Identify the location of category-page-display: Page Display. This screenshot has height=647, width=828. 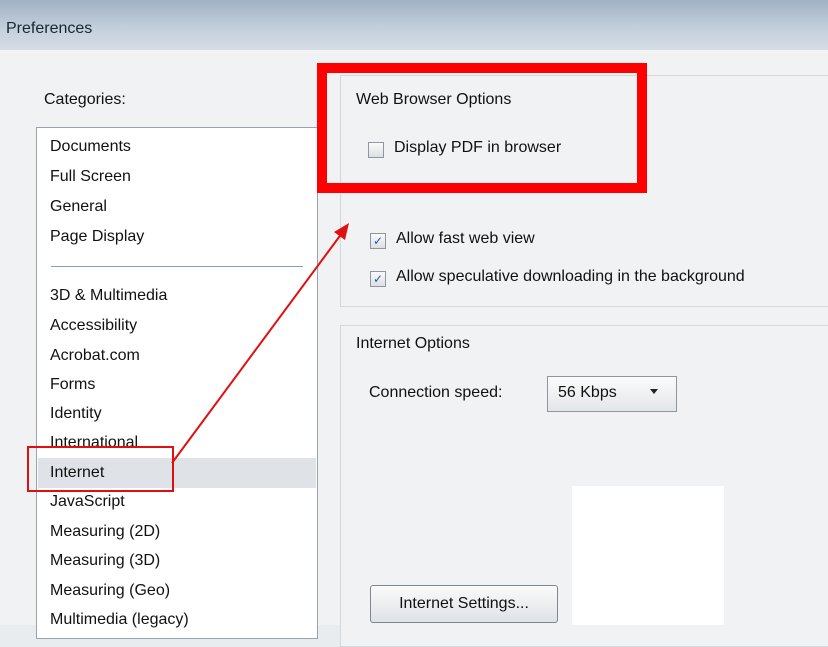
(97, 237).